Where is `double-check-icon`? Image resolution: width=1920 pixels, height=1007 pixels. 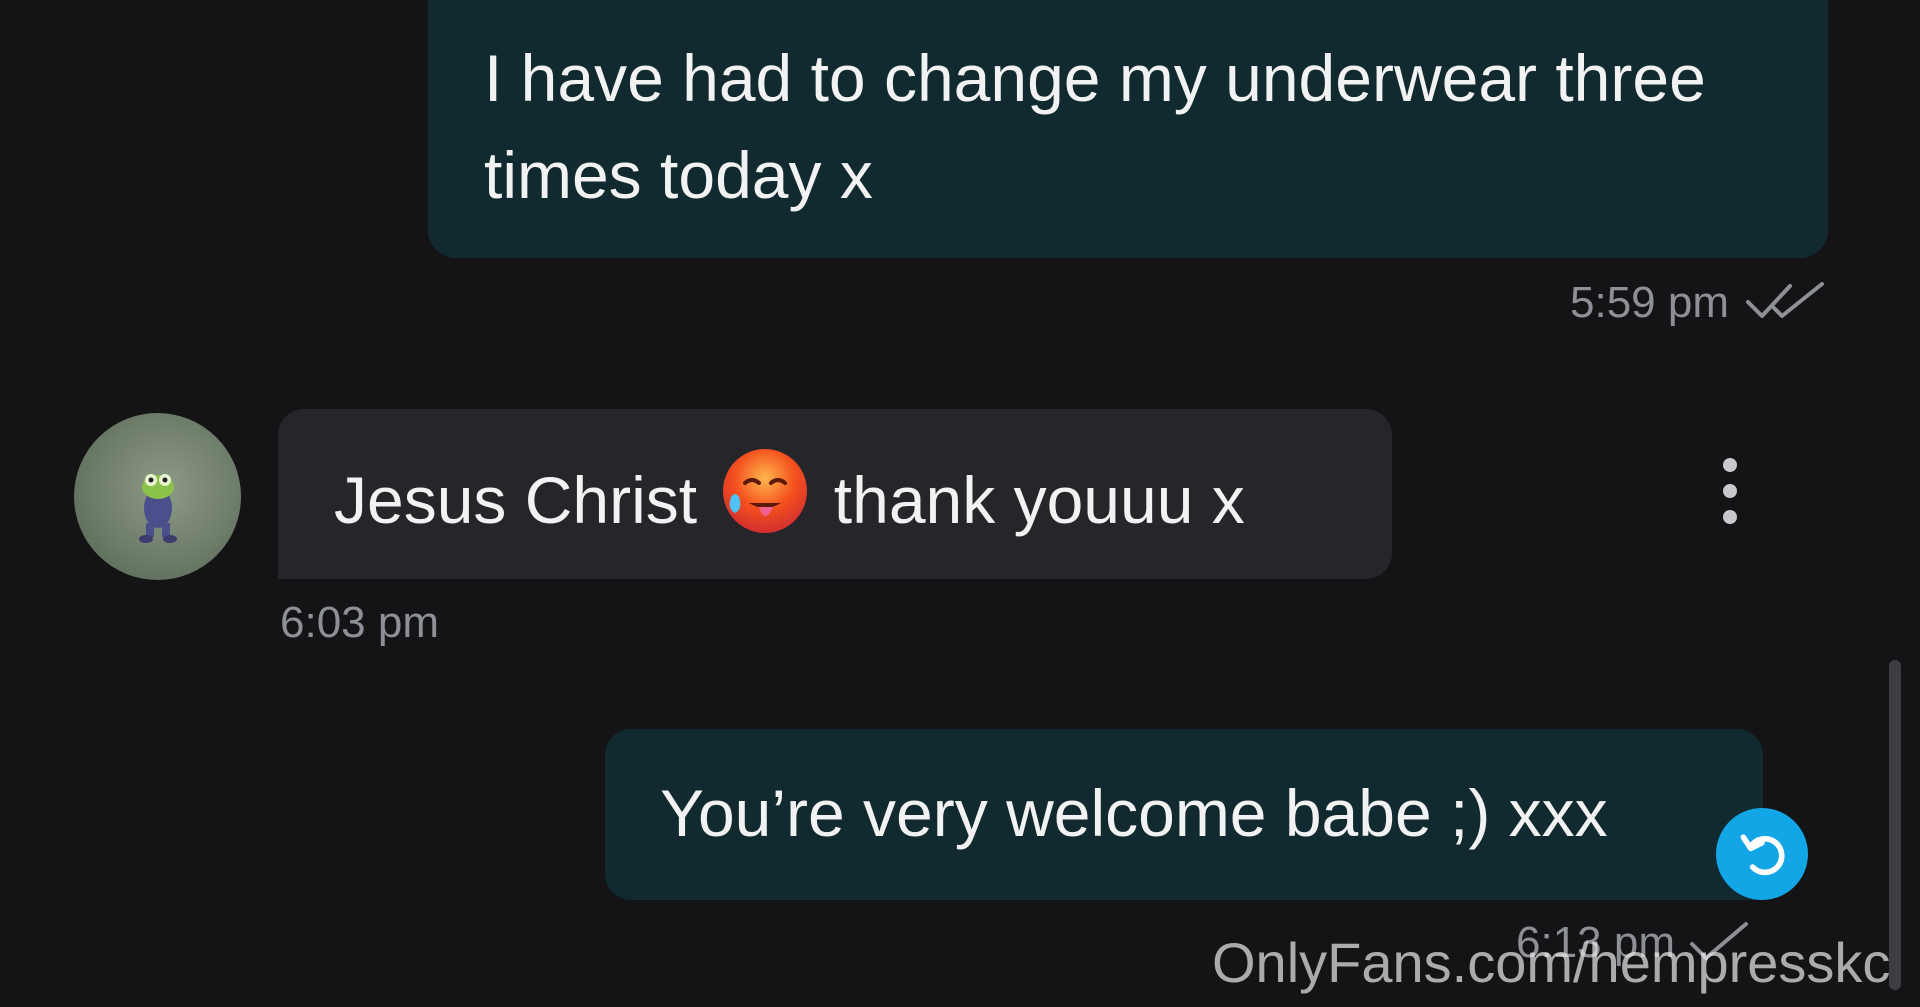 double-check-icon is located at coordinates (1785, 300).